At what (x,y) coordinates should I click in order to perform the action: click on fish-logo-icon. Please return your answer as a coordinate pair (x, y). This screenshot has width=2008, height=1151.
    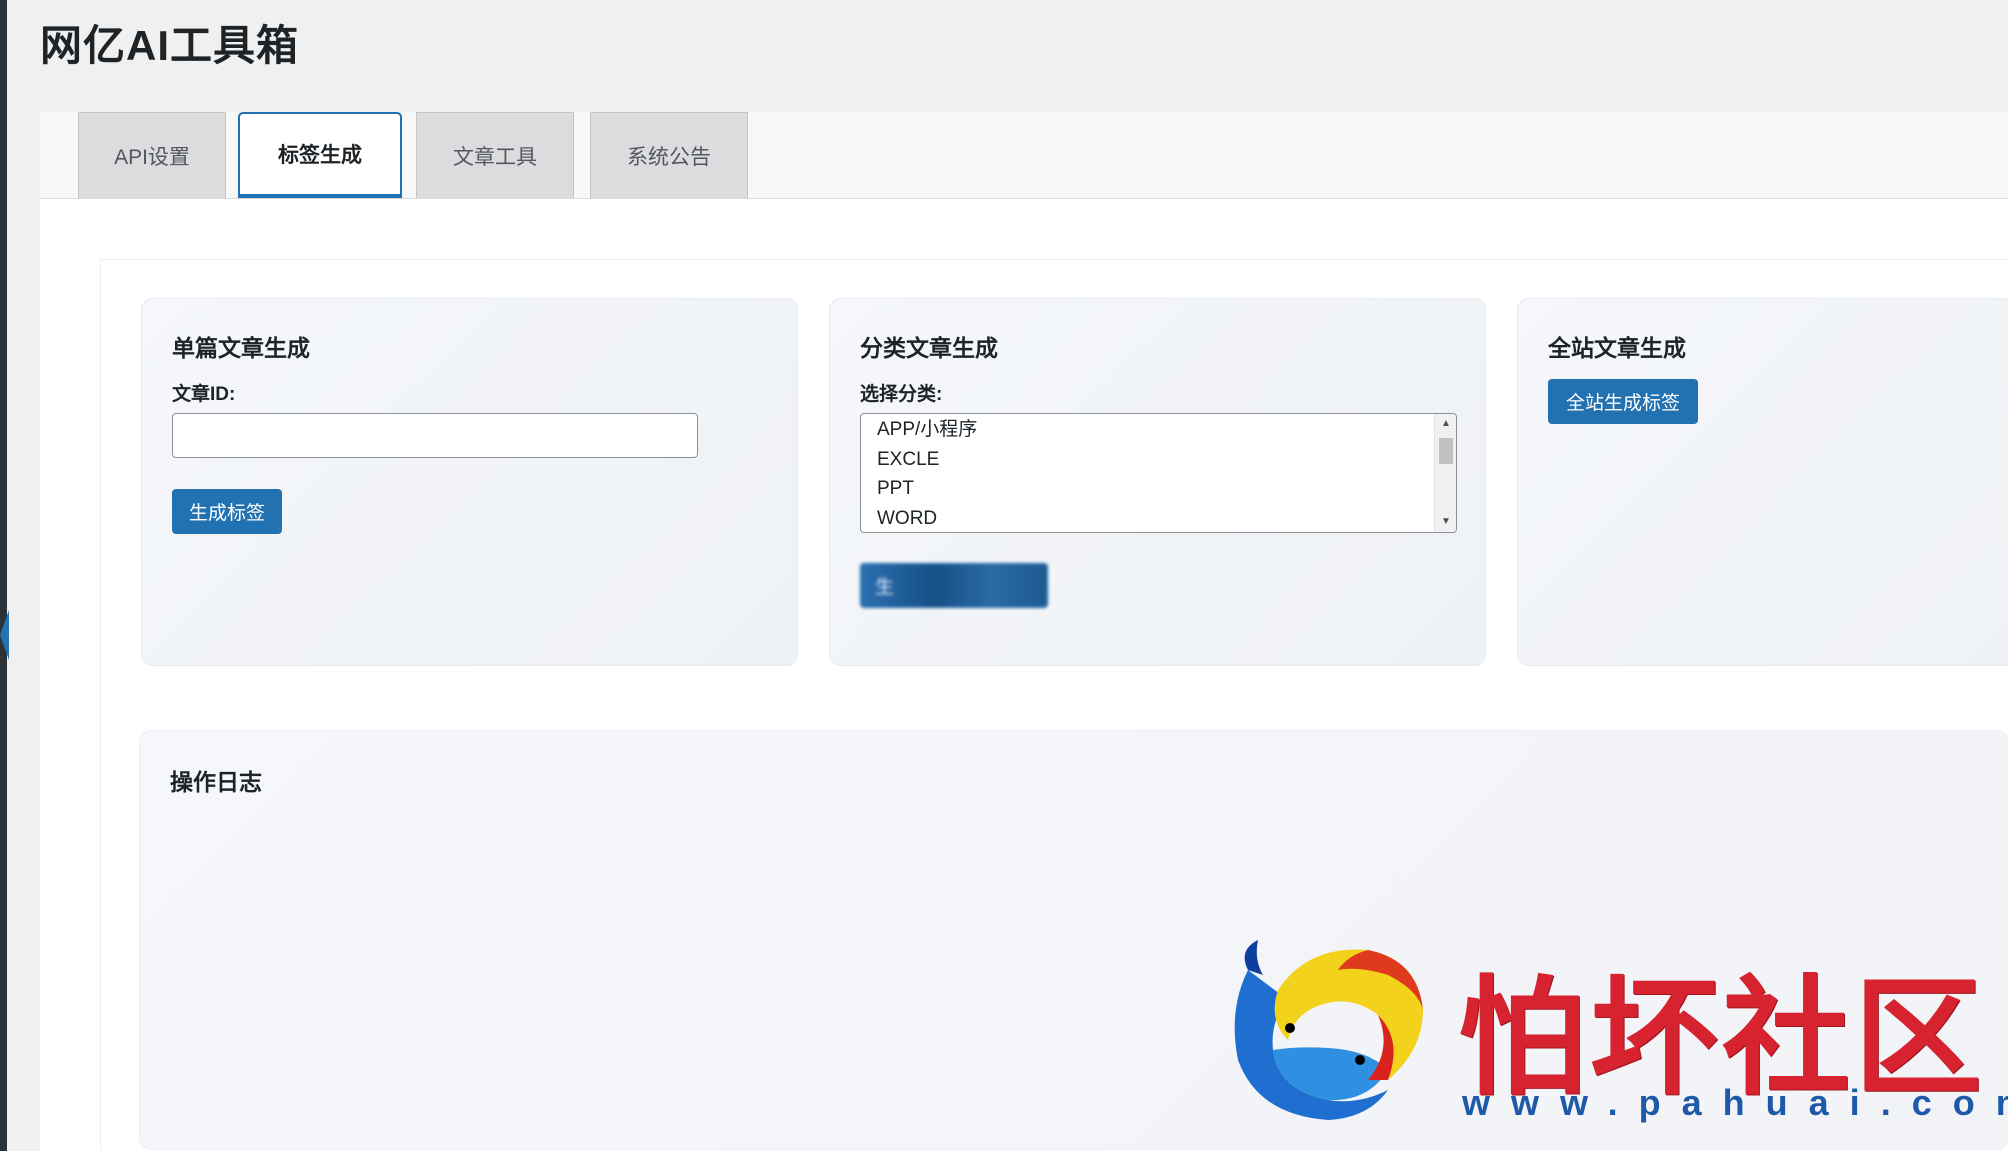
    Looking at the image, I should click on (1328, 1030).